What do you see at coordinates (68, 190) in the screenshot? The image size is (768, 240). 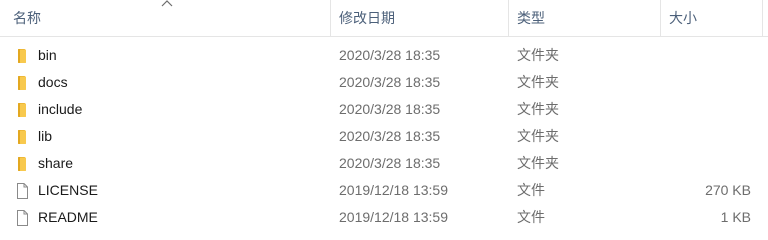 I see `item-name: LICENSE` at bounding box center [68, 190].